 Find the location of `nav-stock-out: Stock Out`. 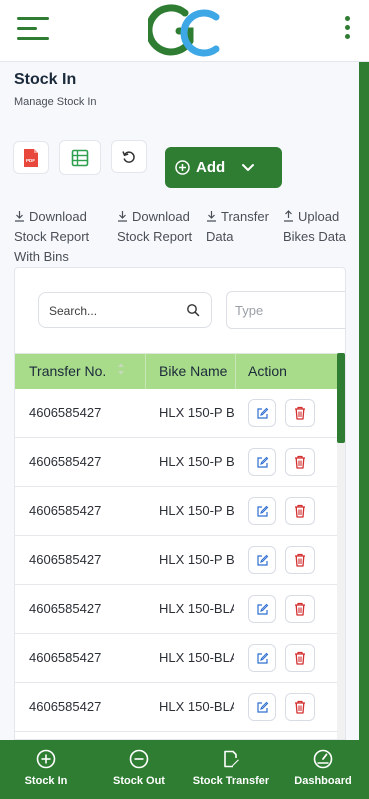

nav-stock-out: Stock Out is located at coordinates (139, 769).